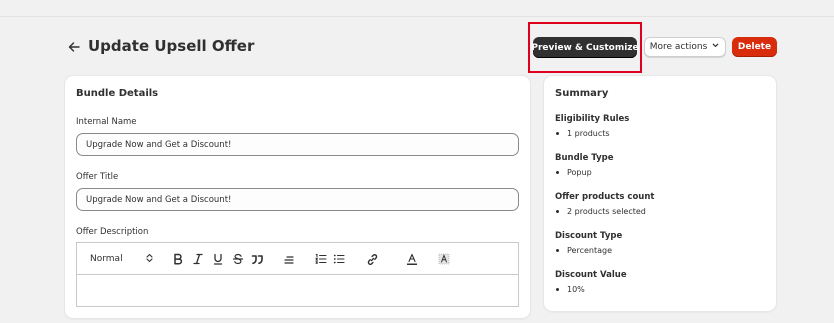 This screenshot has height=323, width=834. Describe the element at coordinates (715, 47) in the screenshot. I see `chevron-down-icon` at that location.